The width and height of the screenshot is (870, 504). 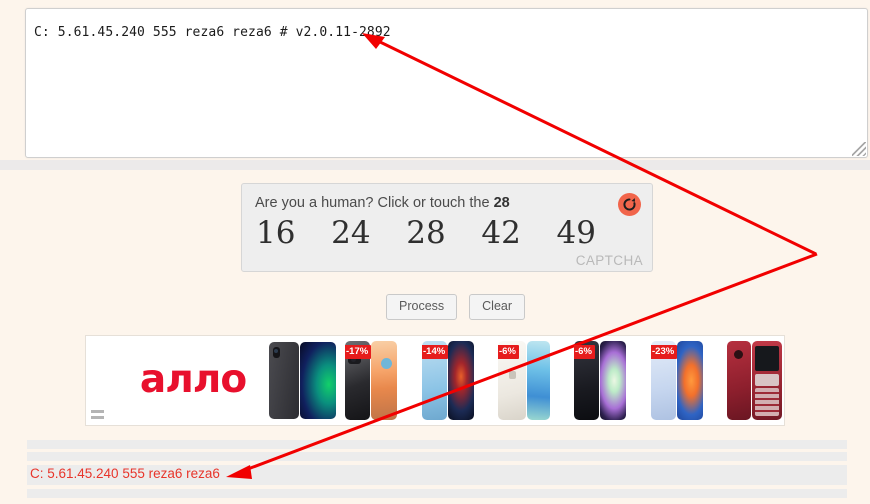 I want to click on captcha-refresh-button, so click(x=629, y=204).